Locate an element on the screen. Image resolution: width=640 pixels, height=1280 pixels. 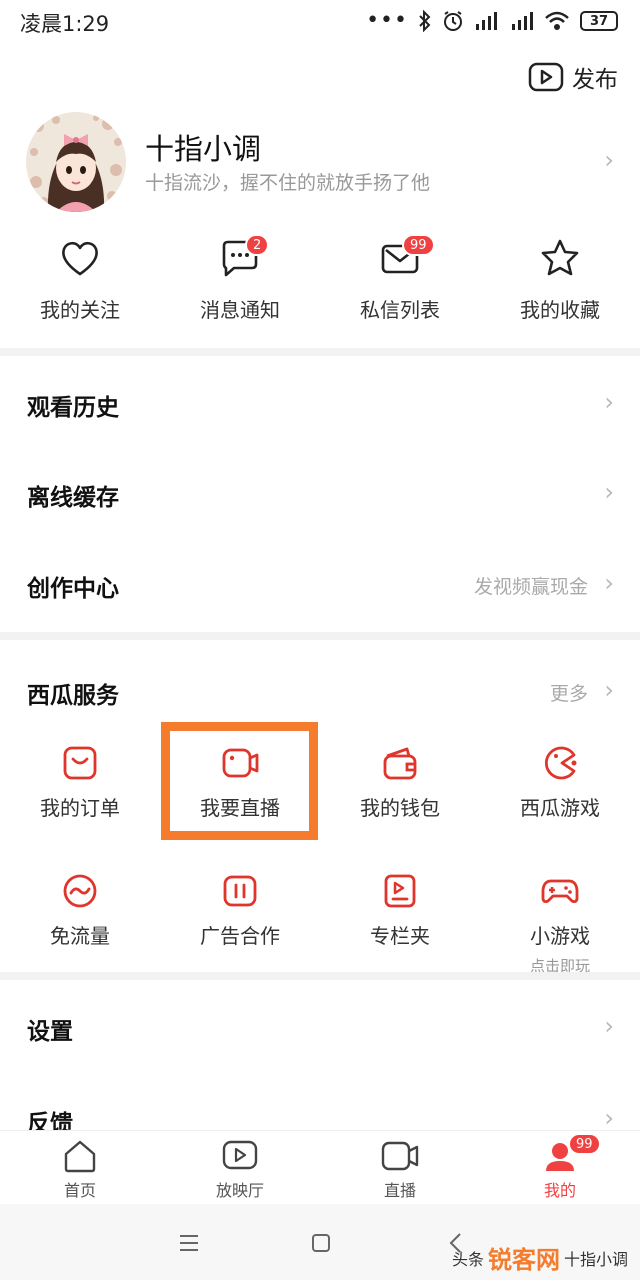
row-hint: 发视频赢现金 is located at coordinates (530, 587).